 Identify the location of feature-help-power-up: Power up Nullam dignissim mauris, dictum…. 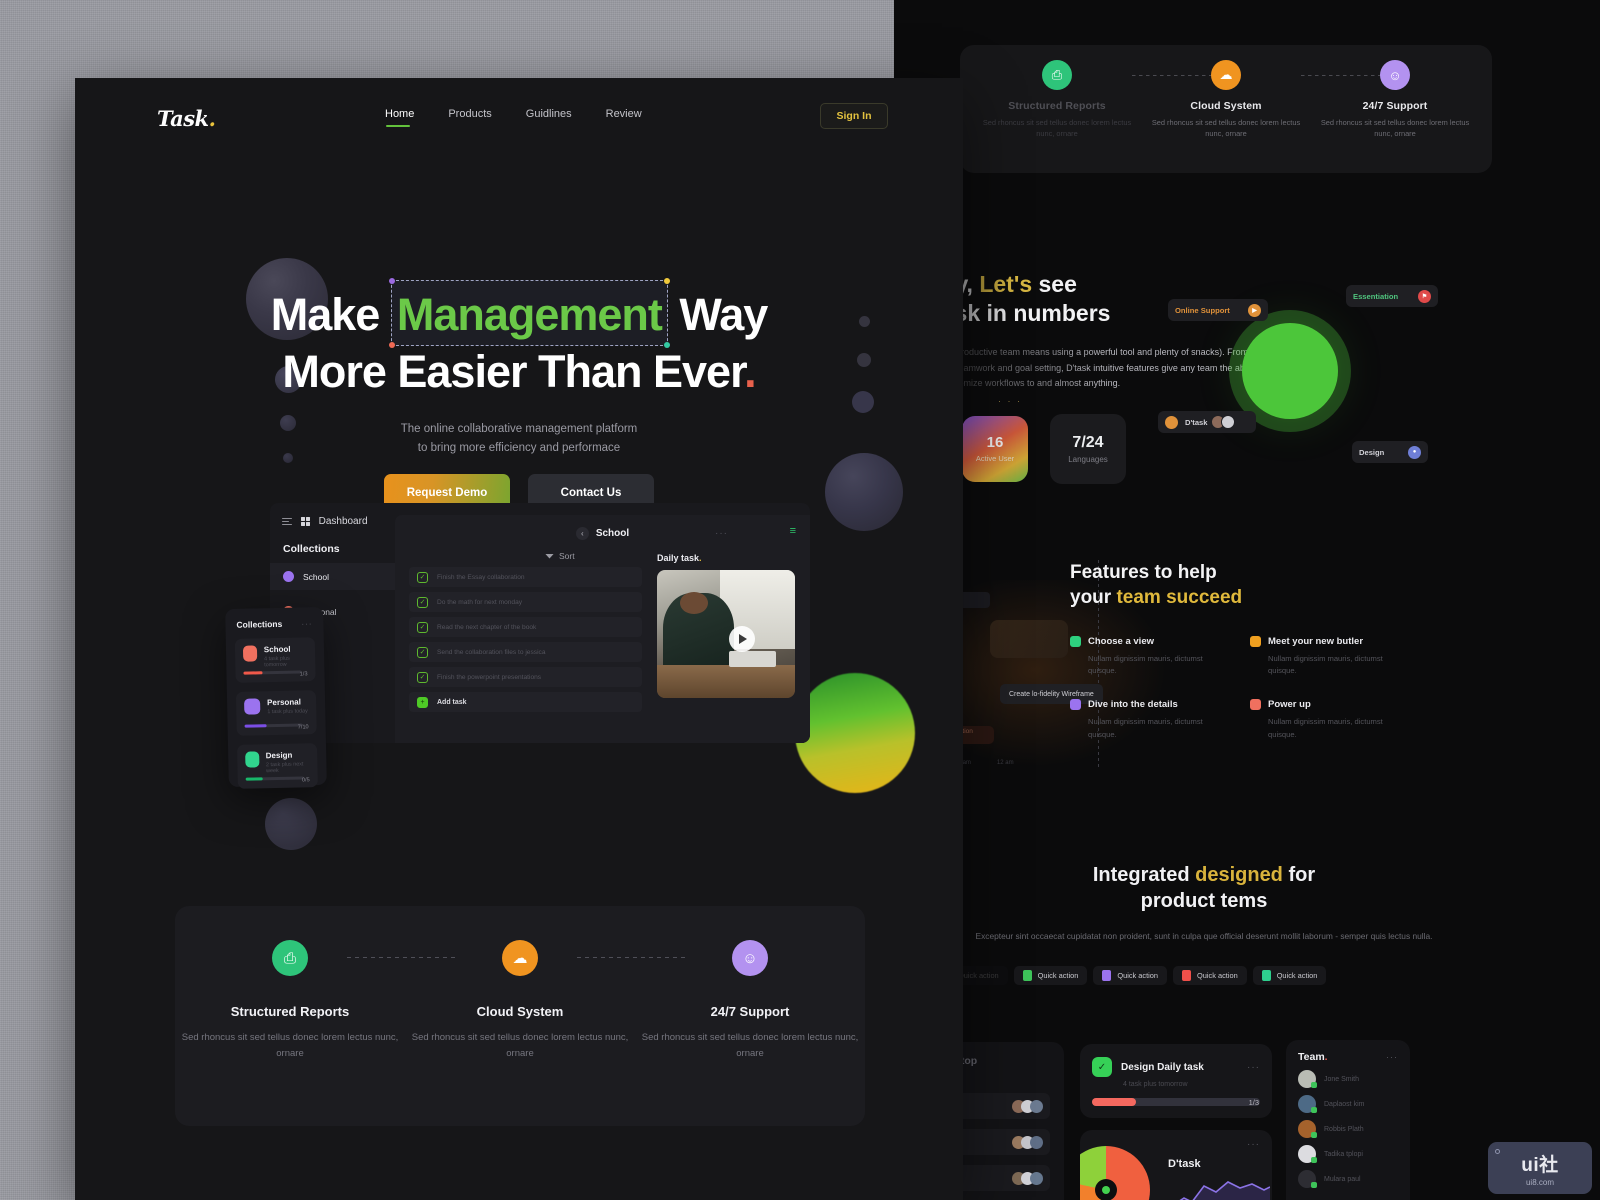
(1325, 719).